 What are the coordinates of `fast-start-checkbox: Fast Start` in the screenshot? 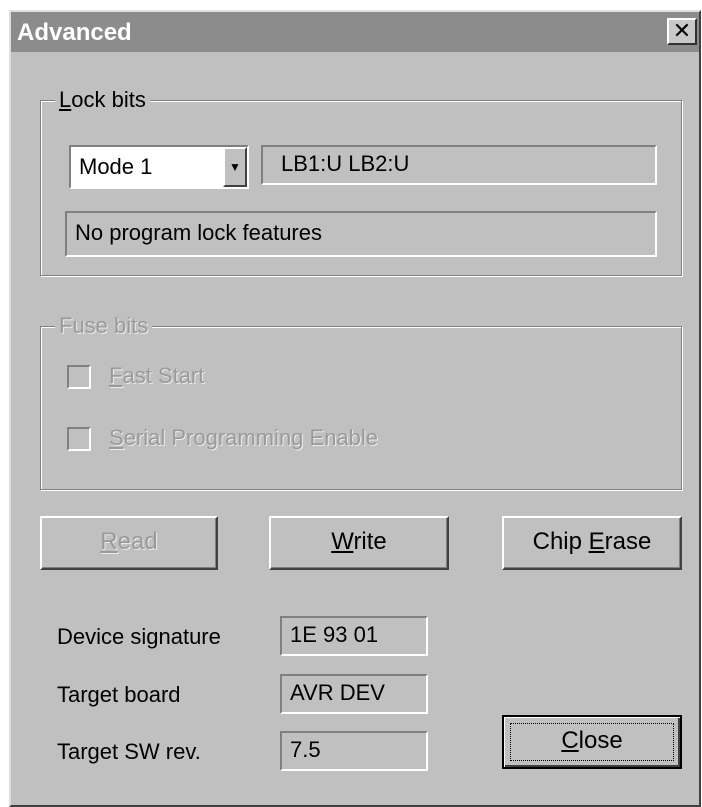 It's located at (217, 376).